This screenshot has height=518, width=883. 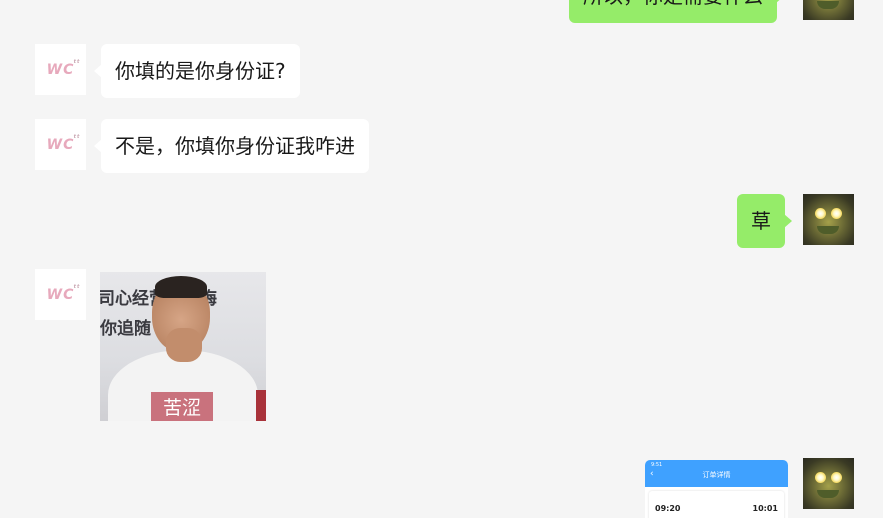 I want to click on message-bubble-incoming: 不是，你填你身份证我咋进, so click(x=231, y=146).